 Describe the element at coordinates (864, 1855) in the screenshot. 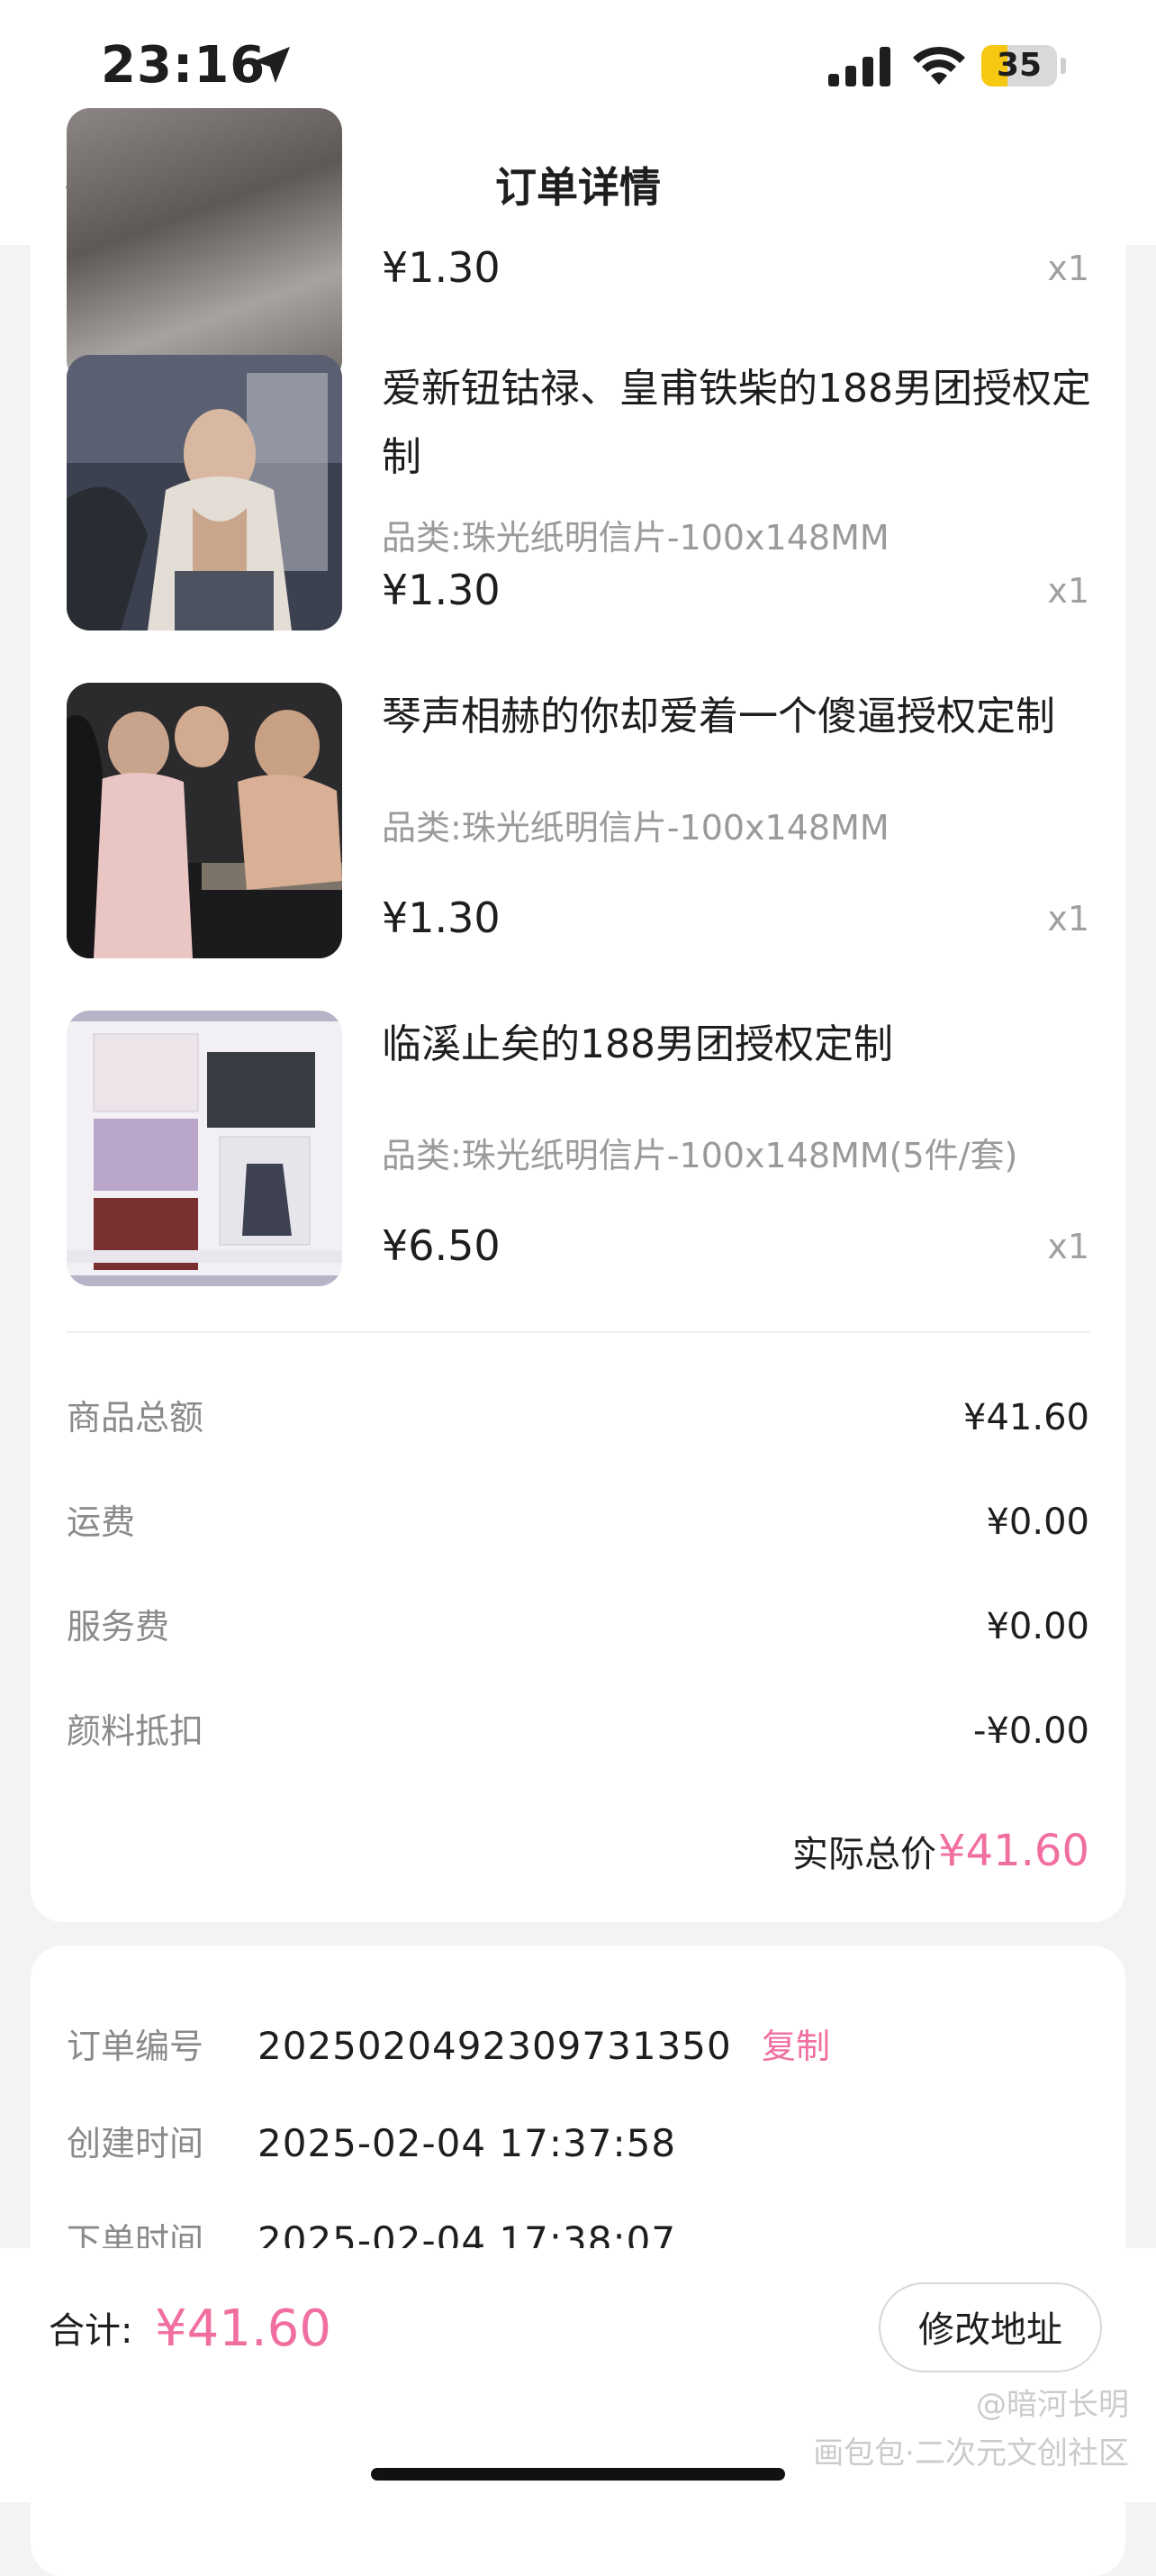

I see `actual-total-label: 实际总价` at that location.